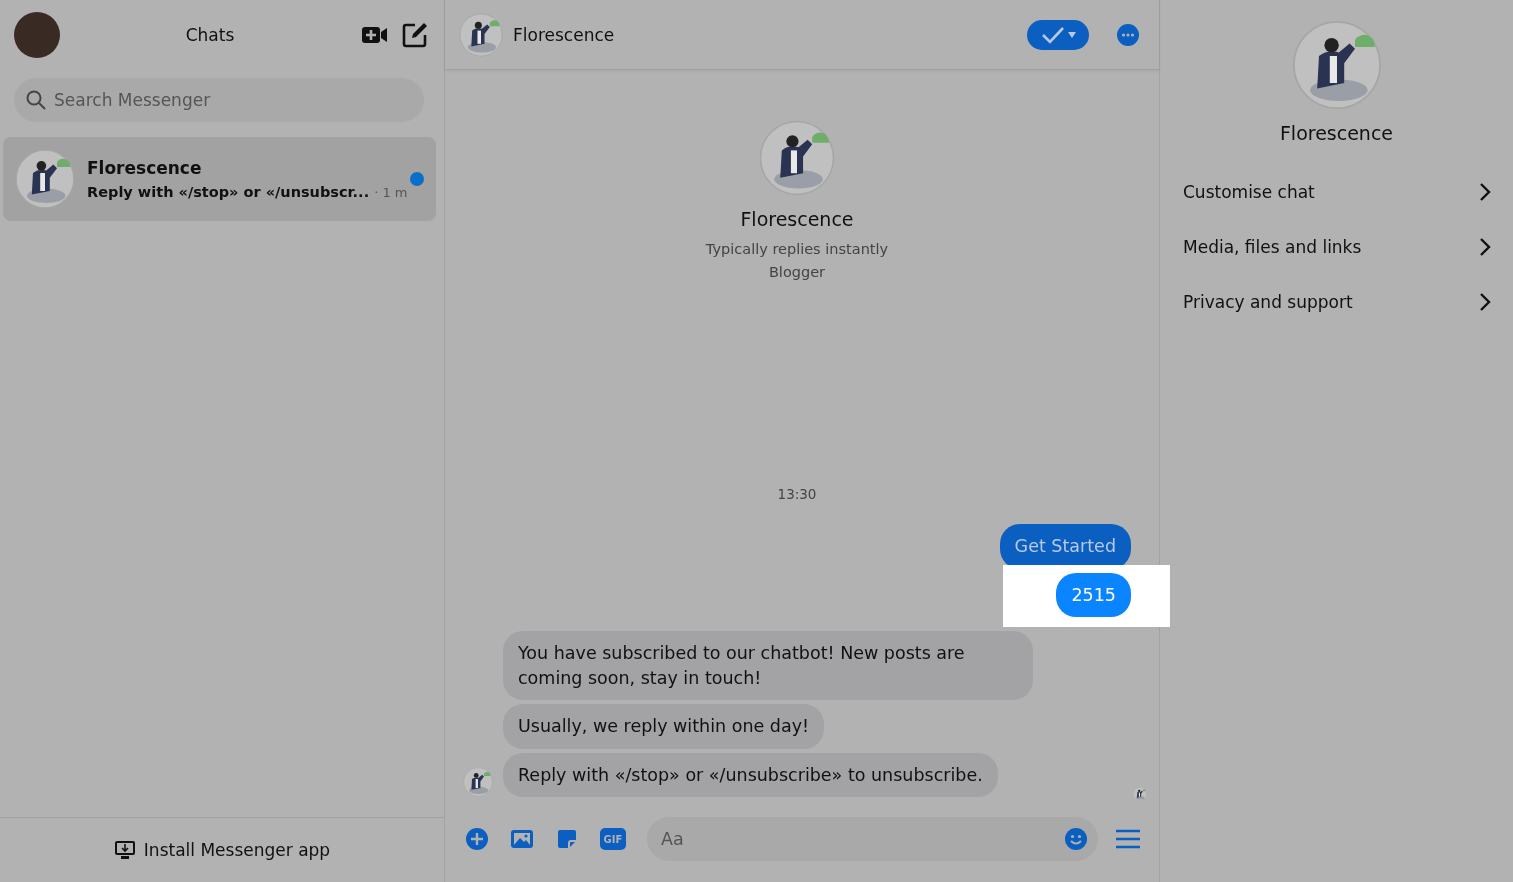 This screenshot has width=1513, height=882. What do you see at coordinates (797, 249) in the screenshot?
I see `profile-status: Typically replies instantly` at bounding box center [797, 249].